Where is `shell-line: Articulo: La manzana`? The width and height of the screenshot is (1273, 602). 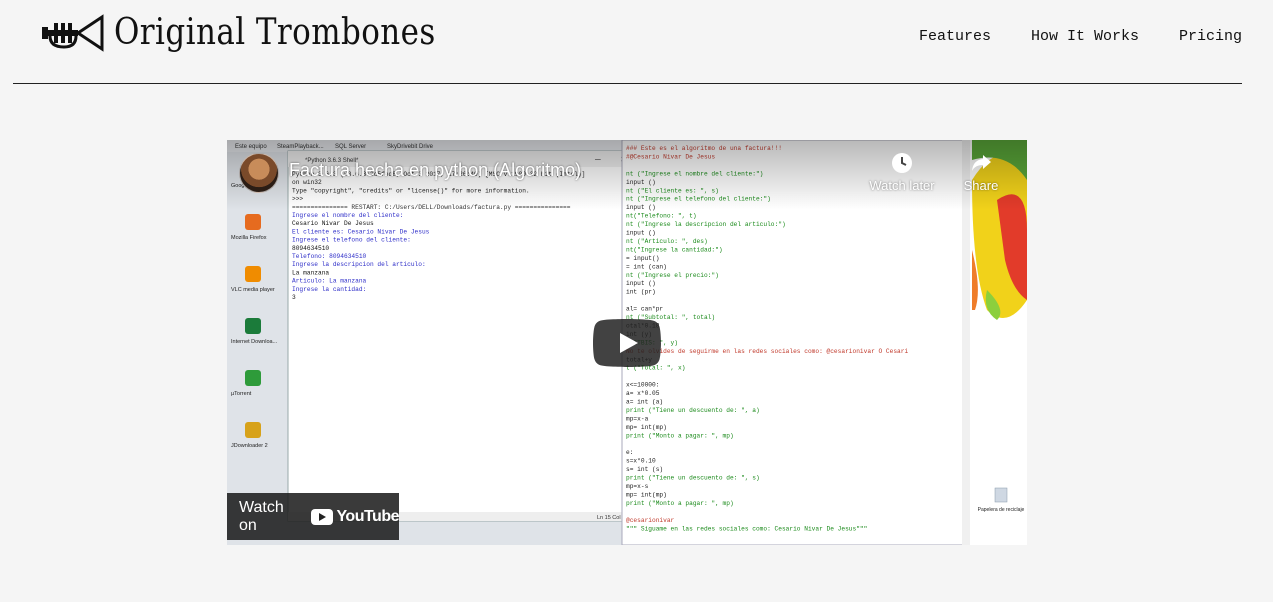 shell-line: Articulo: La manzana is located at coordinates (329, 281).